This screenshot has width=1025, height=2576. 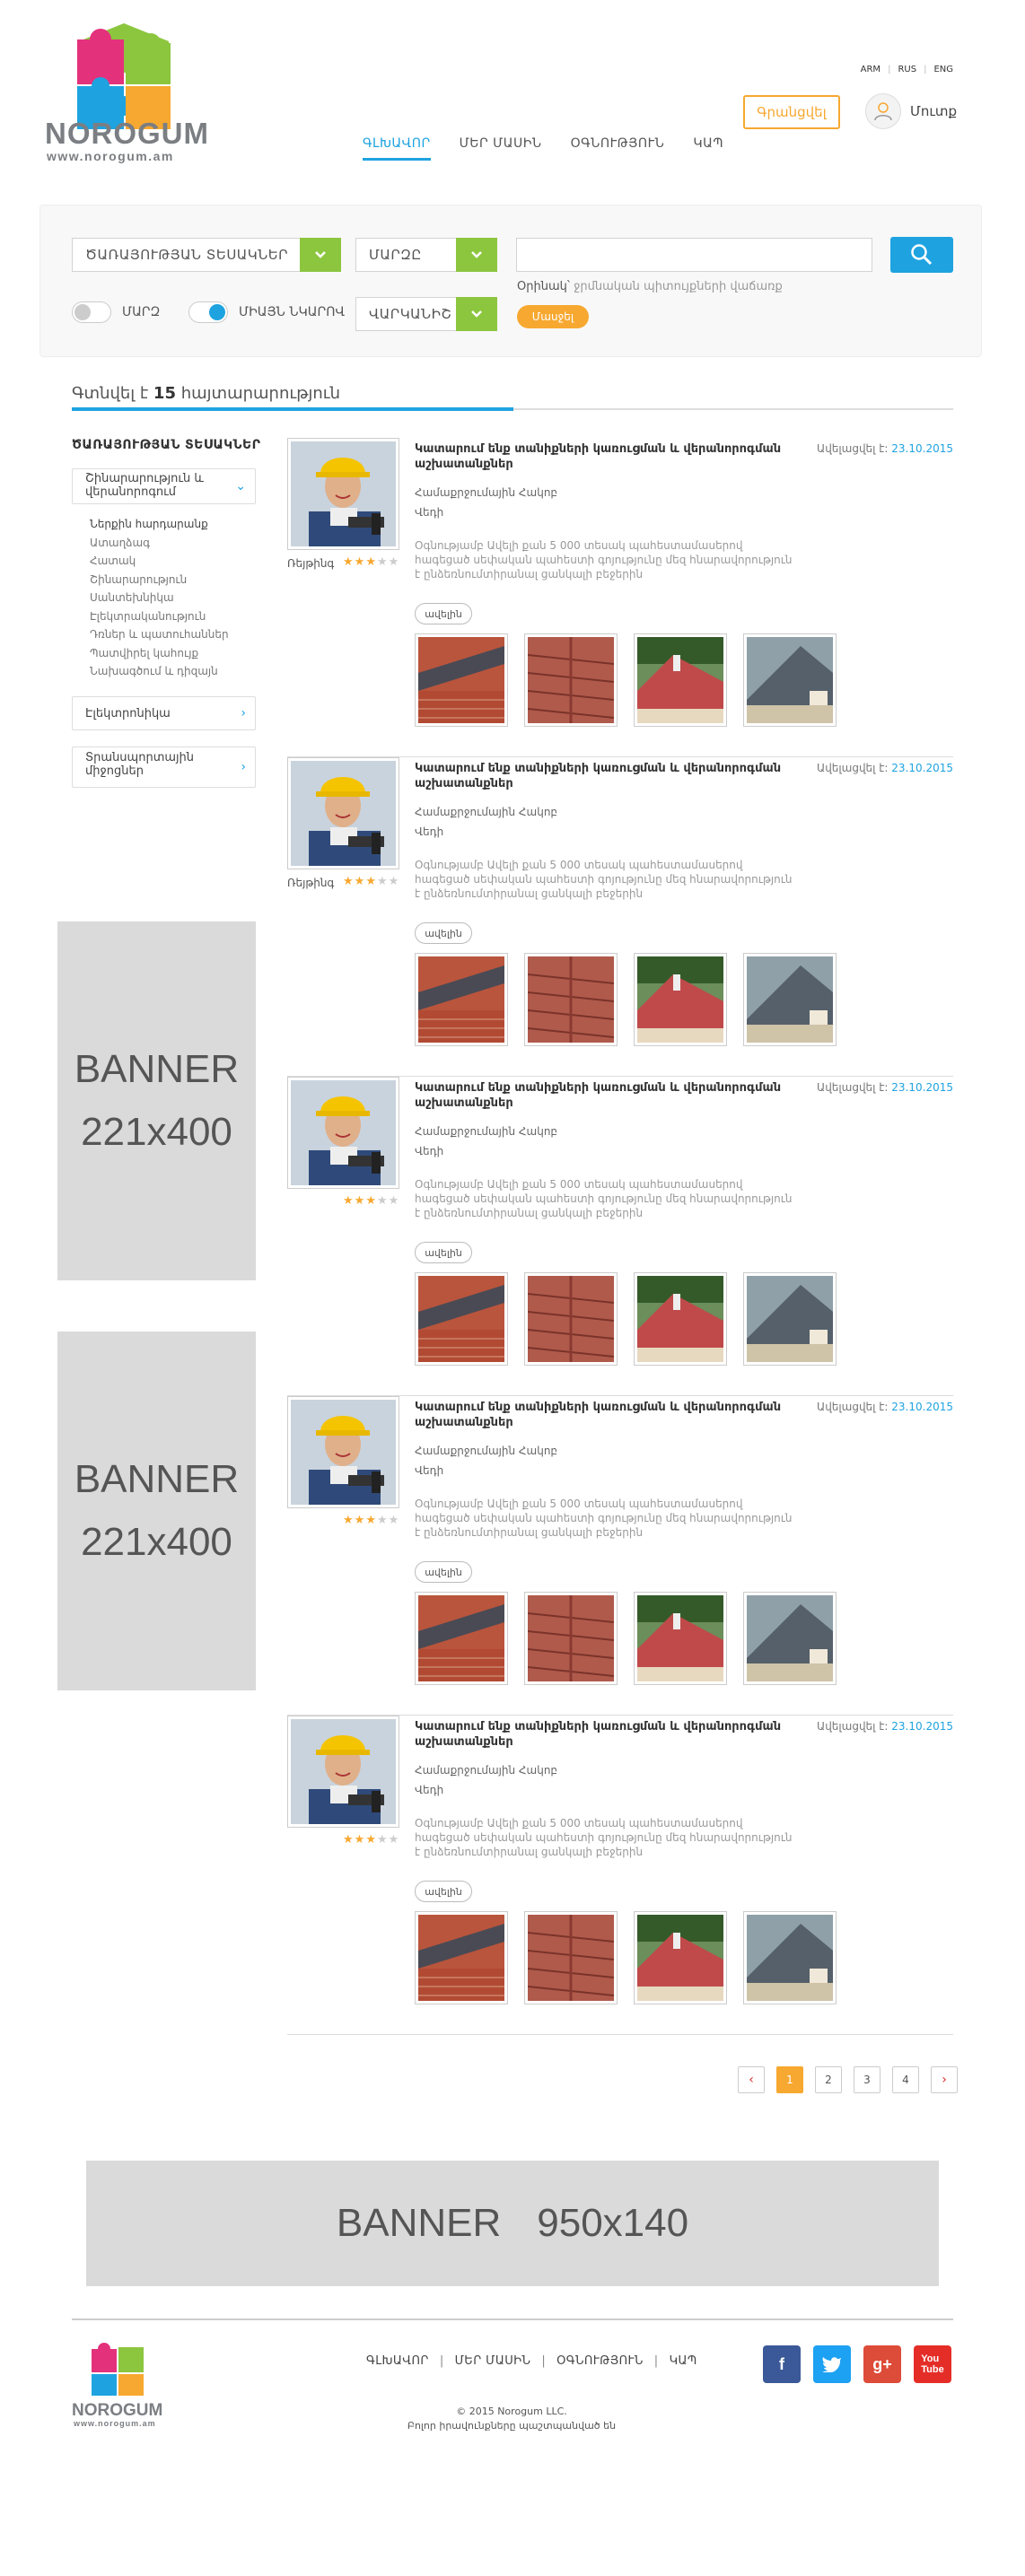 What do you see at coordinates (398, 2361) in the screenshot?
I see `footer-nav-home: ԳԼԽԱՎՈՐ` at bounding box center [398, 2361].